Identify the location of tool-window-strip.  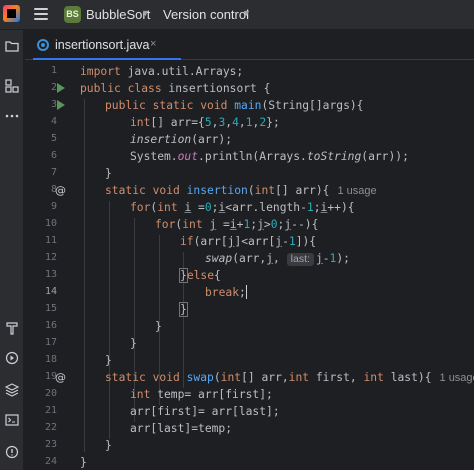
(12, 250).